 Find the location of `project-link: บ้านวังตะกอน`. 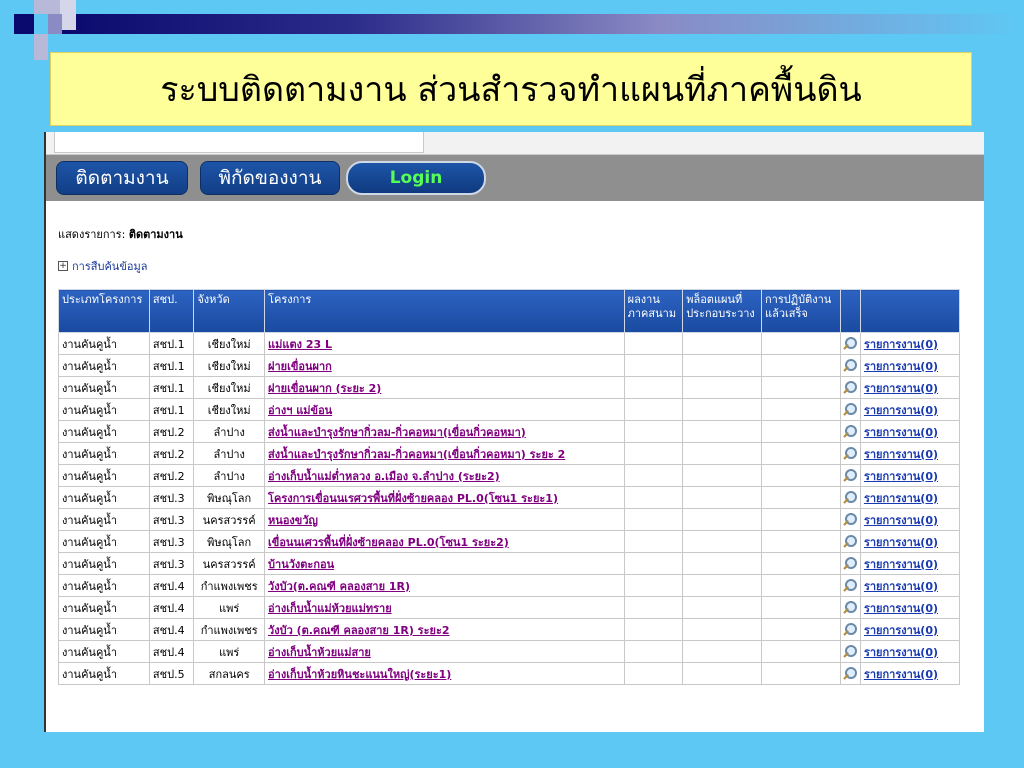

project-link: บ้านวังตะกอน is located at coordinates (301, 564).